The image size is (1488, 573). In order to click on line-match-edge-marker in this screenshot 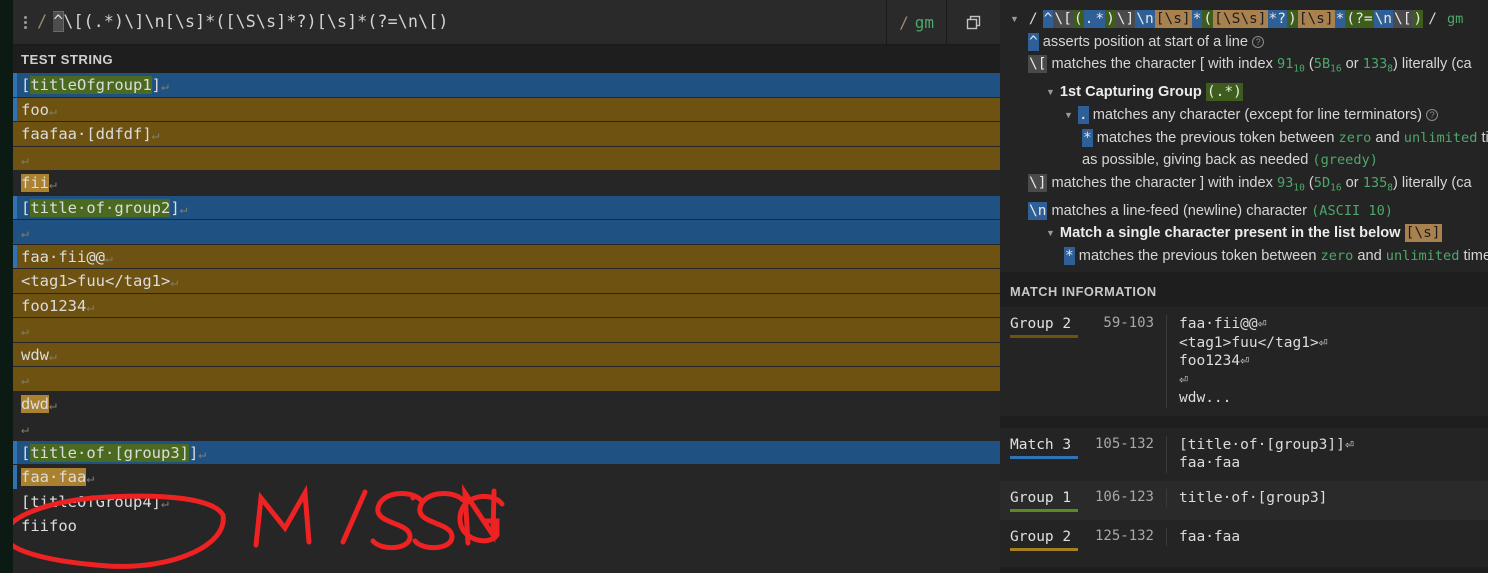, I will do `click(15, 452)`.